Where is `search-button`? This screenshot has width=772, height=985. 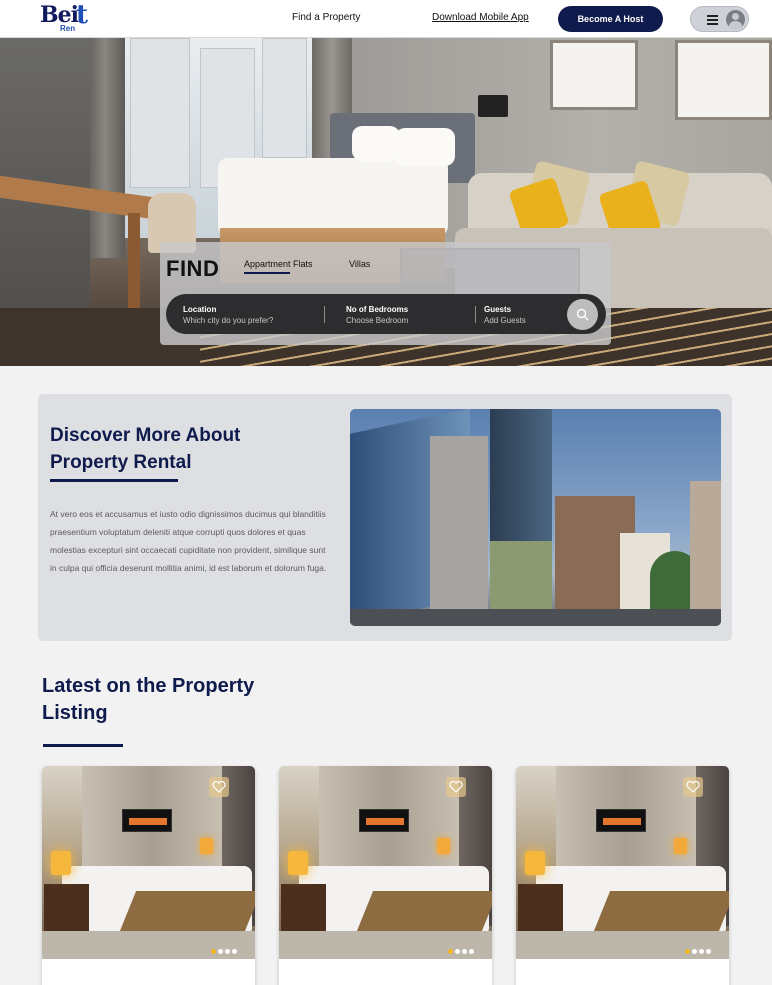 search-button is located at coordinates (582, 314).